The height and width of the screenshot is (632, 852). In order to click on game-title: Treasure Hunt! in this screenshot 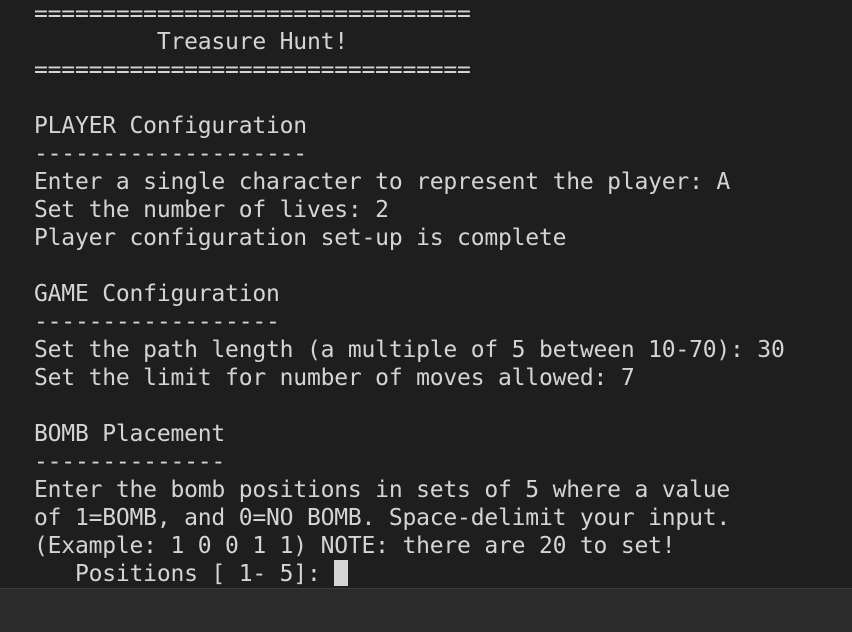, I will do `click(191, 42)`.